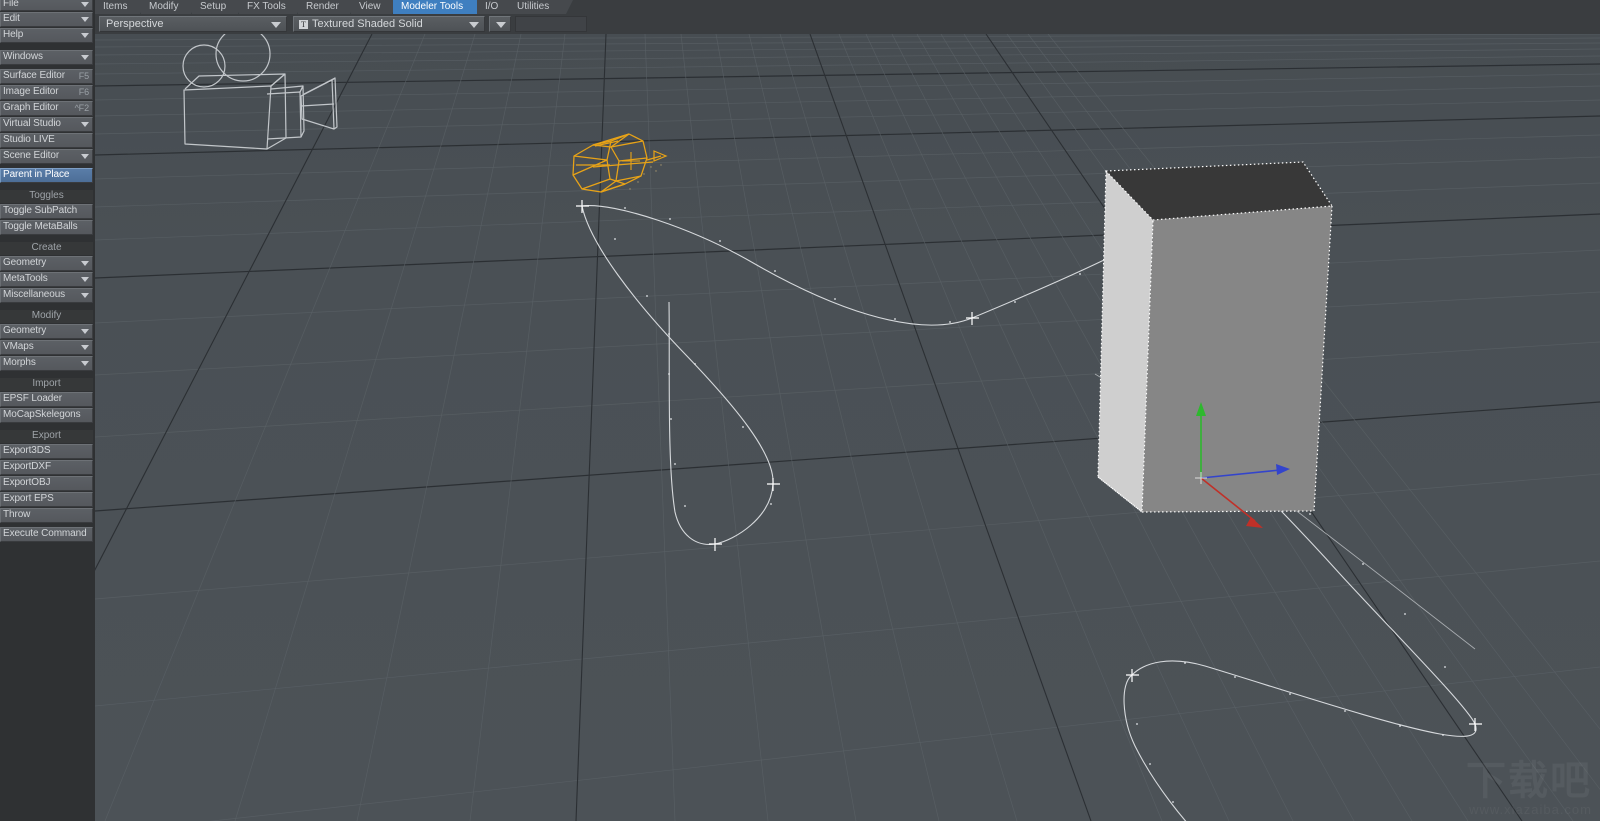 The width and height of the screenshot is (1600, 821). Describe the element at coordinates (193, 24) in the screenshot. I see `dropdown-view-mode: Perspective` at that location.